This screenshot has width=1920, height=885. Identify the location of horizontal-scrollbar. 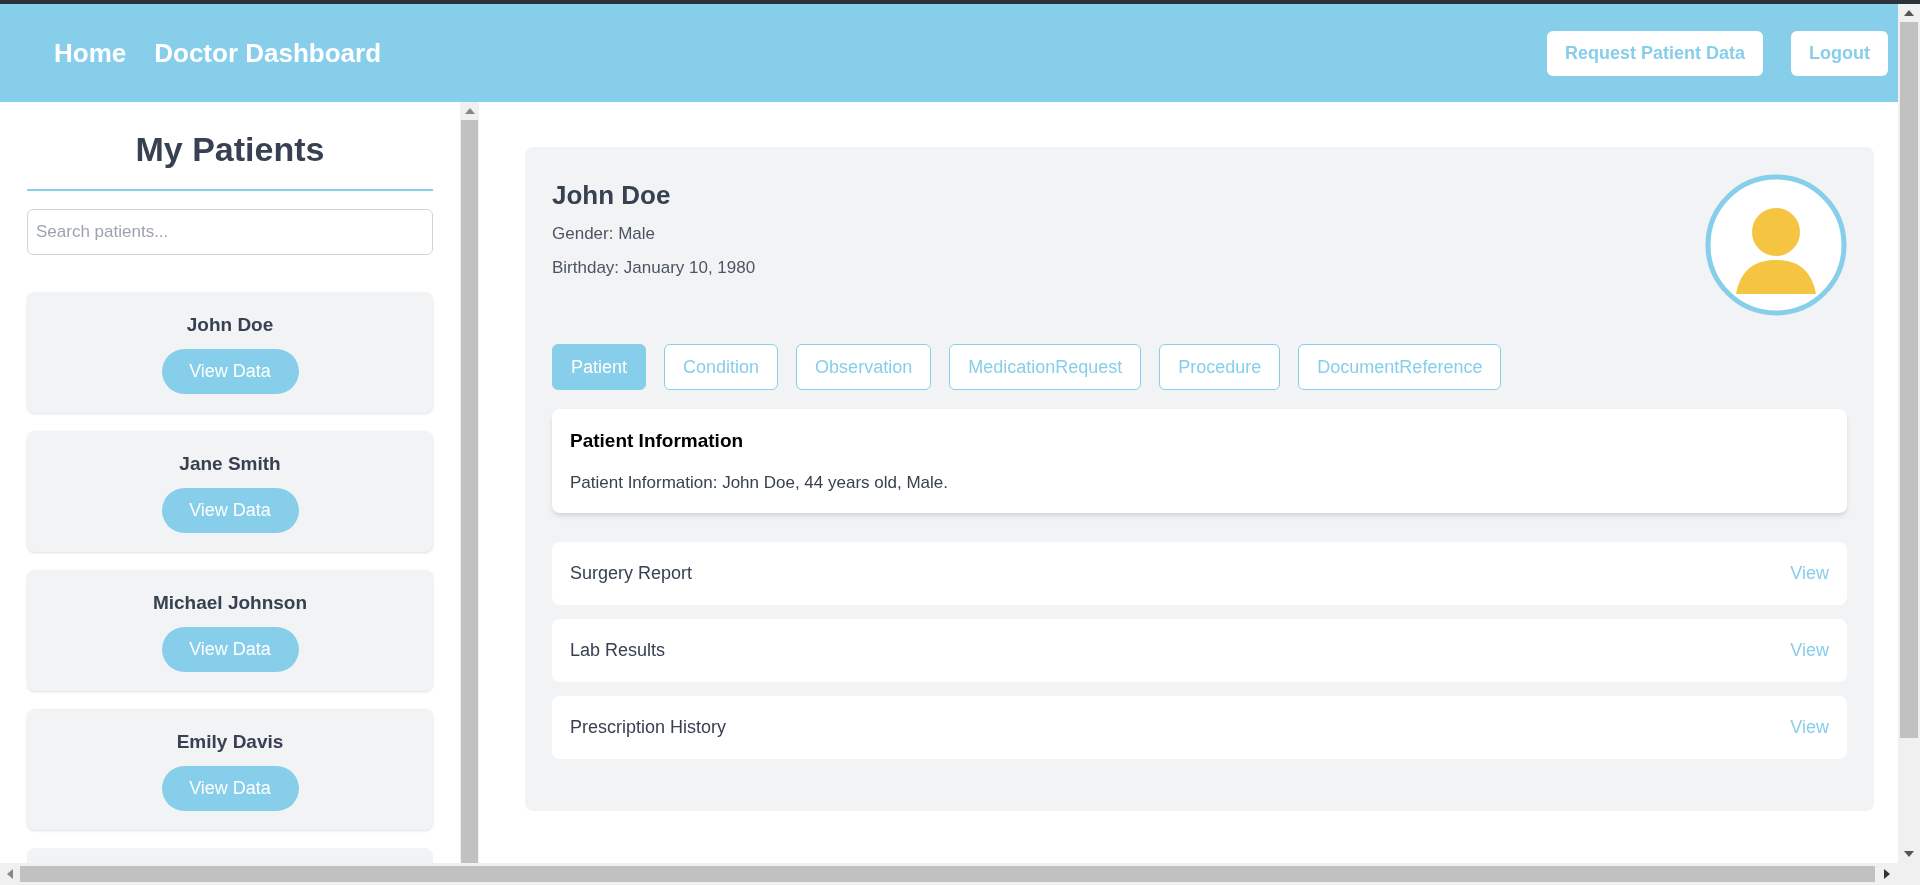
(960, 874).